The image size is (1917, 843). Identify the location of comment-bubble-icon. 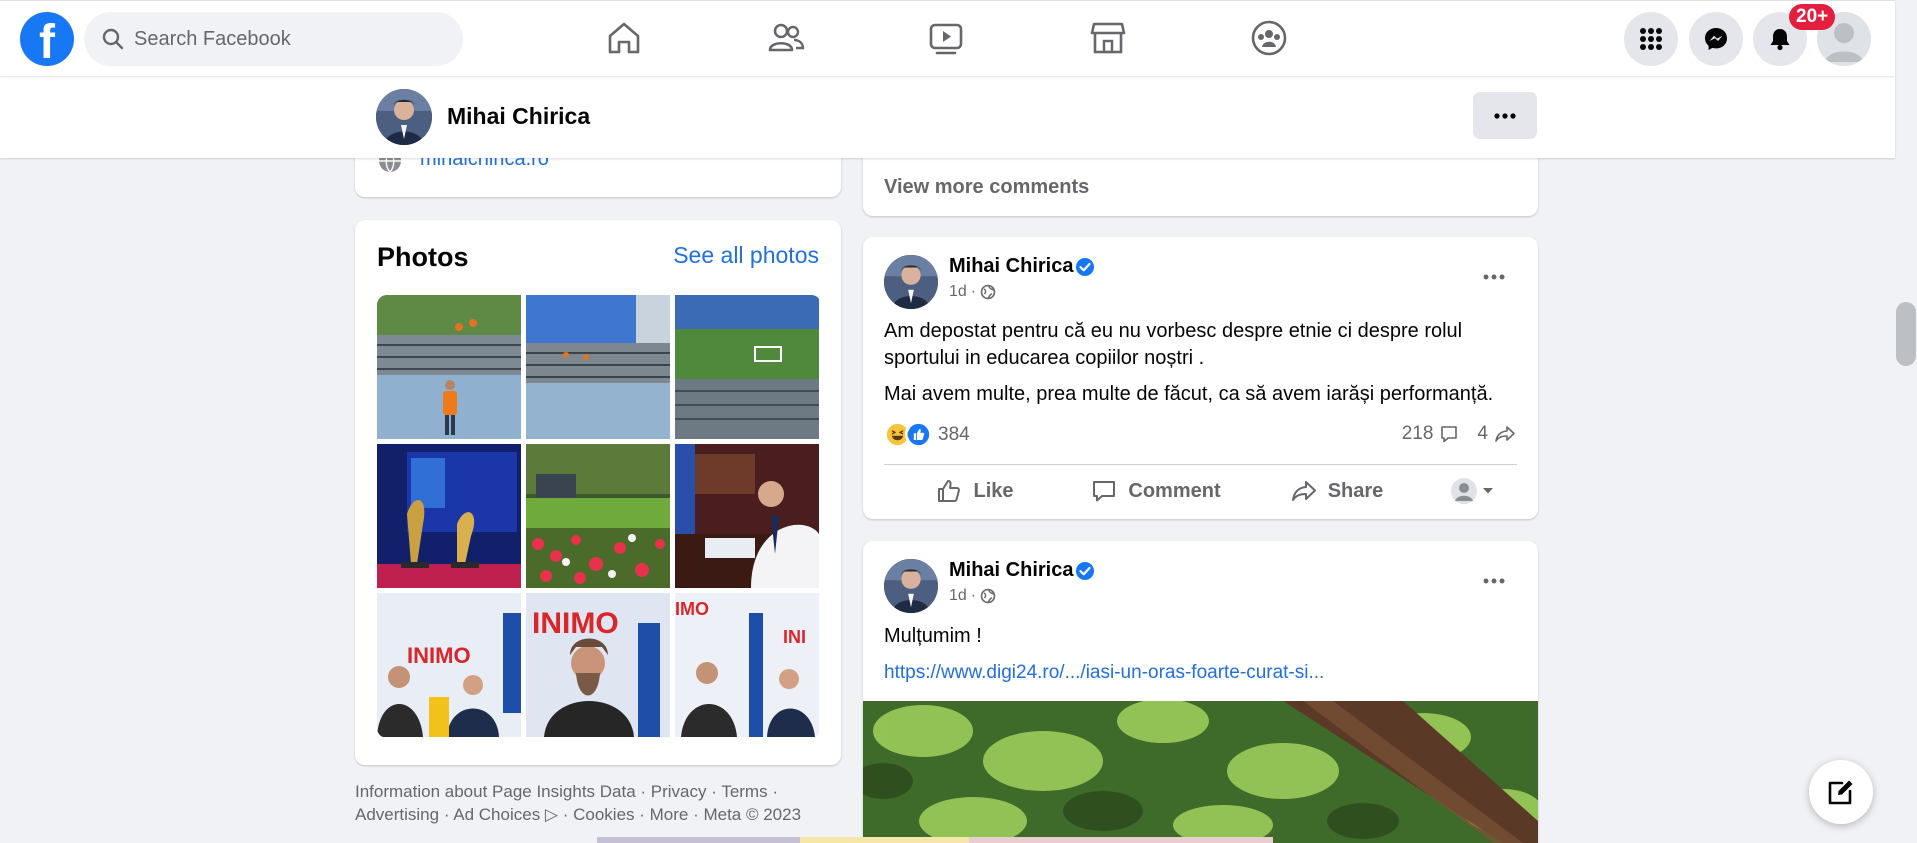
(1449, 434).